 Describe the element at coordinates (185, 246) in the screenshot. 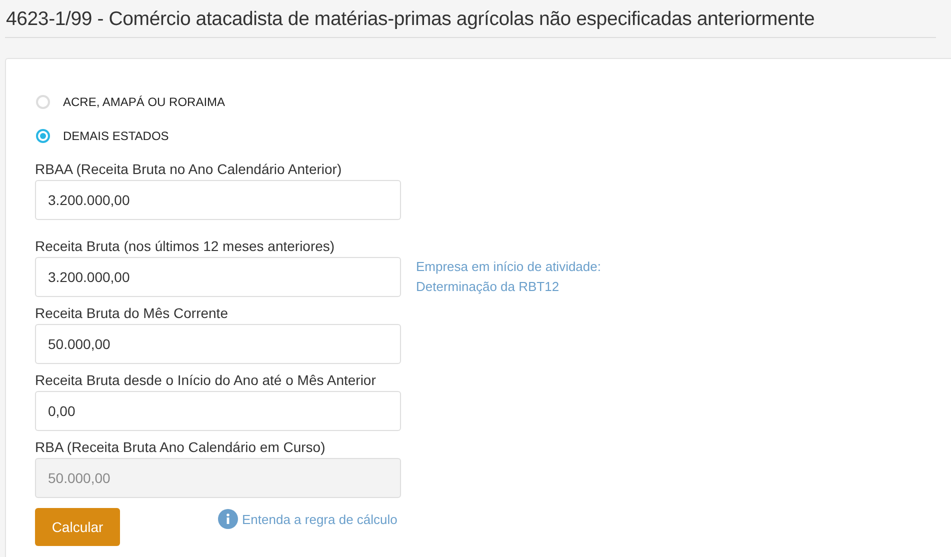

I see `field-label: Receita Bruta (nos últimos 12 meses anteriores)` at that location.